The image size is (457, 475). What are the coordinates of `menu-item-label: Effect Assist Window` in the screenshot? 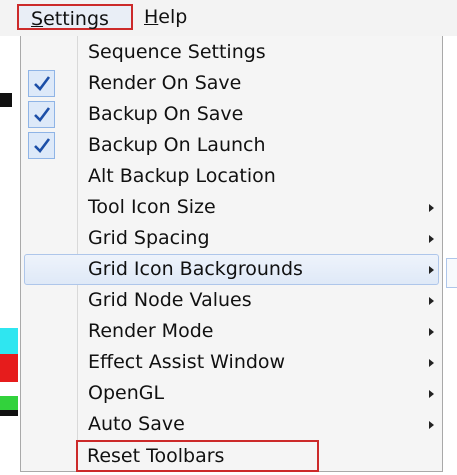 It's located at (187, 362).